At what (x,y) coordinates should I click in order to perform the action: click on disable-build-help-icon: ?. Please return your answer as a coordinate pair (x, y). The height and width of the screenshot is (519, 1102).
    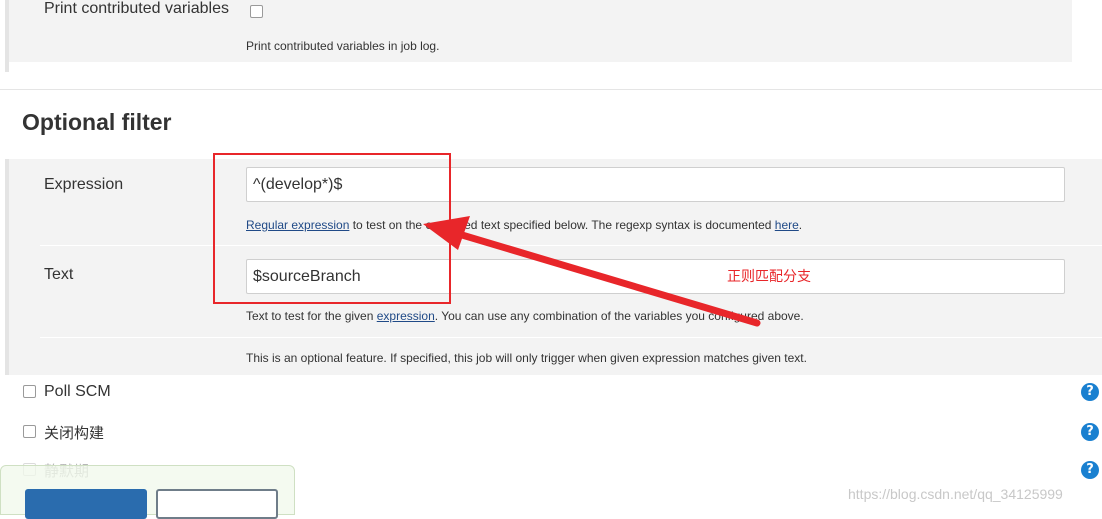
    Looking at the image, I should click on (1090, 432).